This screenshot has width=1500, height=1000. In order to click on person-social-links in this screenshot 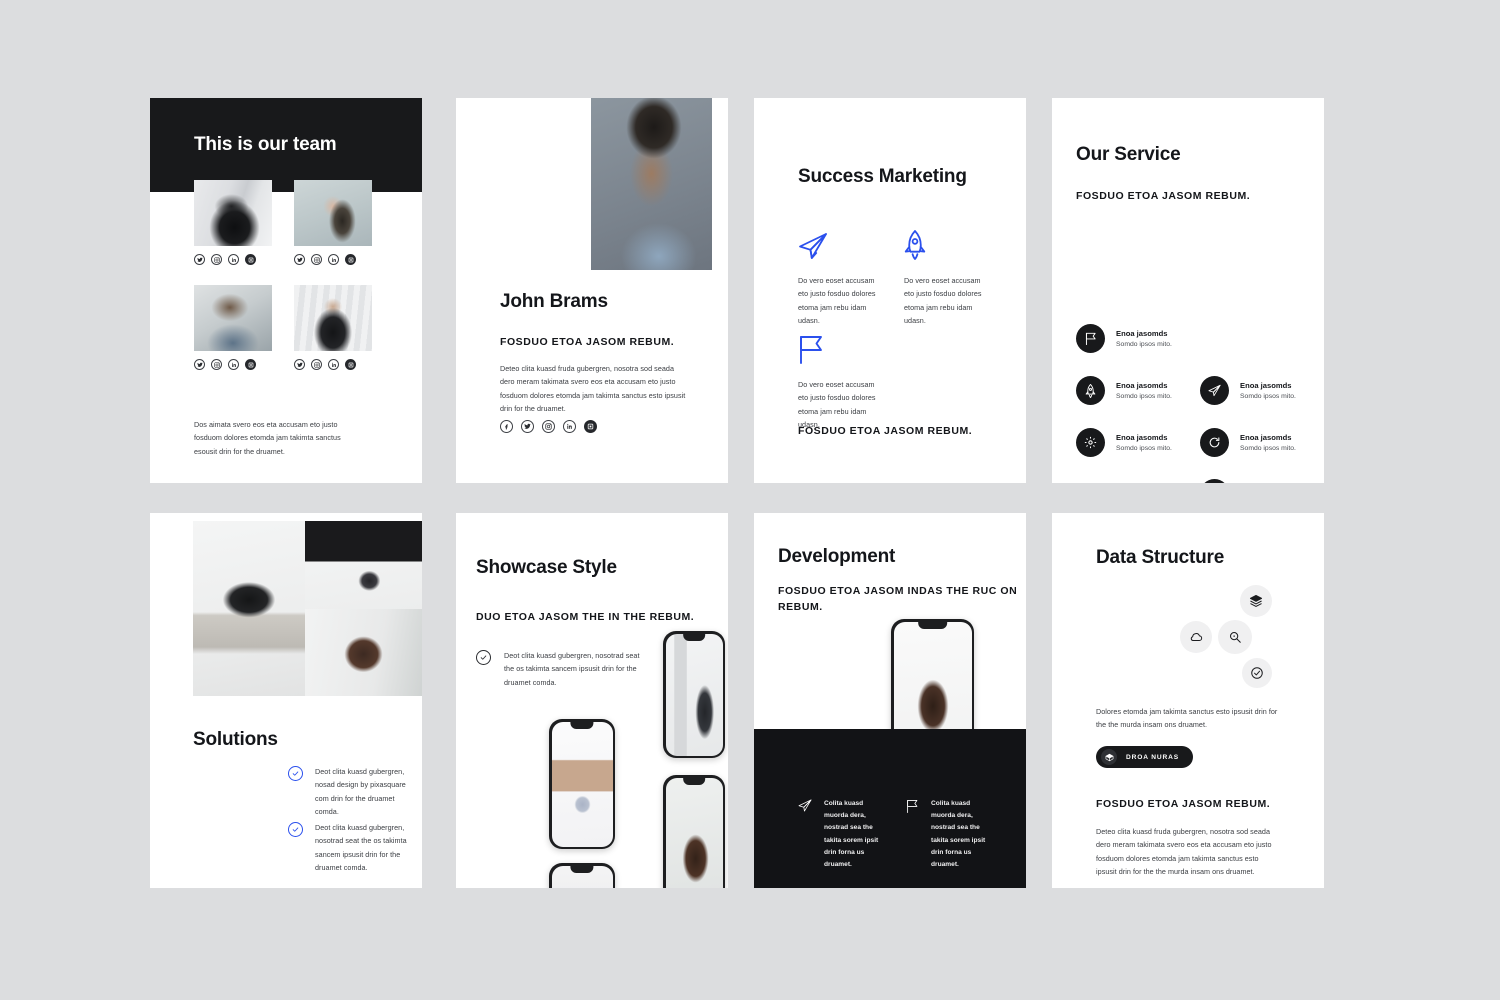, I will do `click(548, 426)`.